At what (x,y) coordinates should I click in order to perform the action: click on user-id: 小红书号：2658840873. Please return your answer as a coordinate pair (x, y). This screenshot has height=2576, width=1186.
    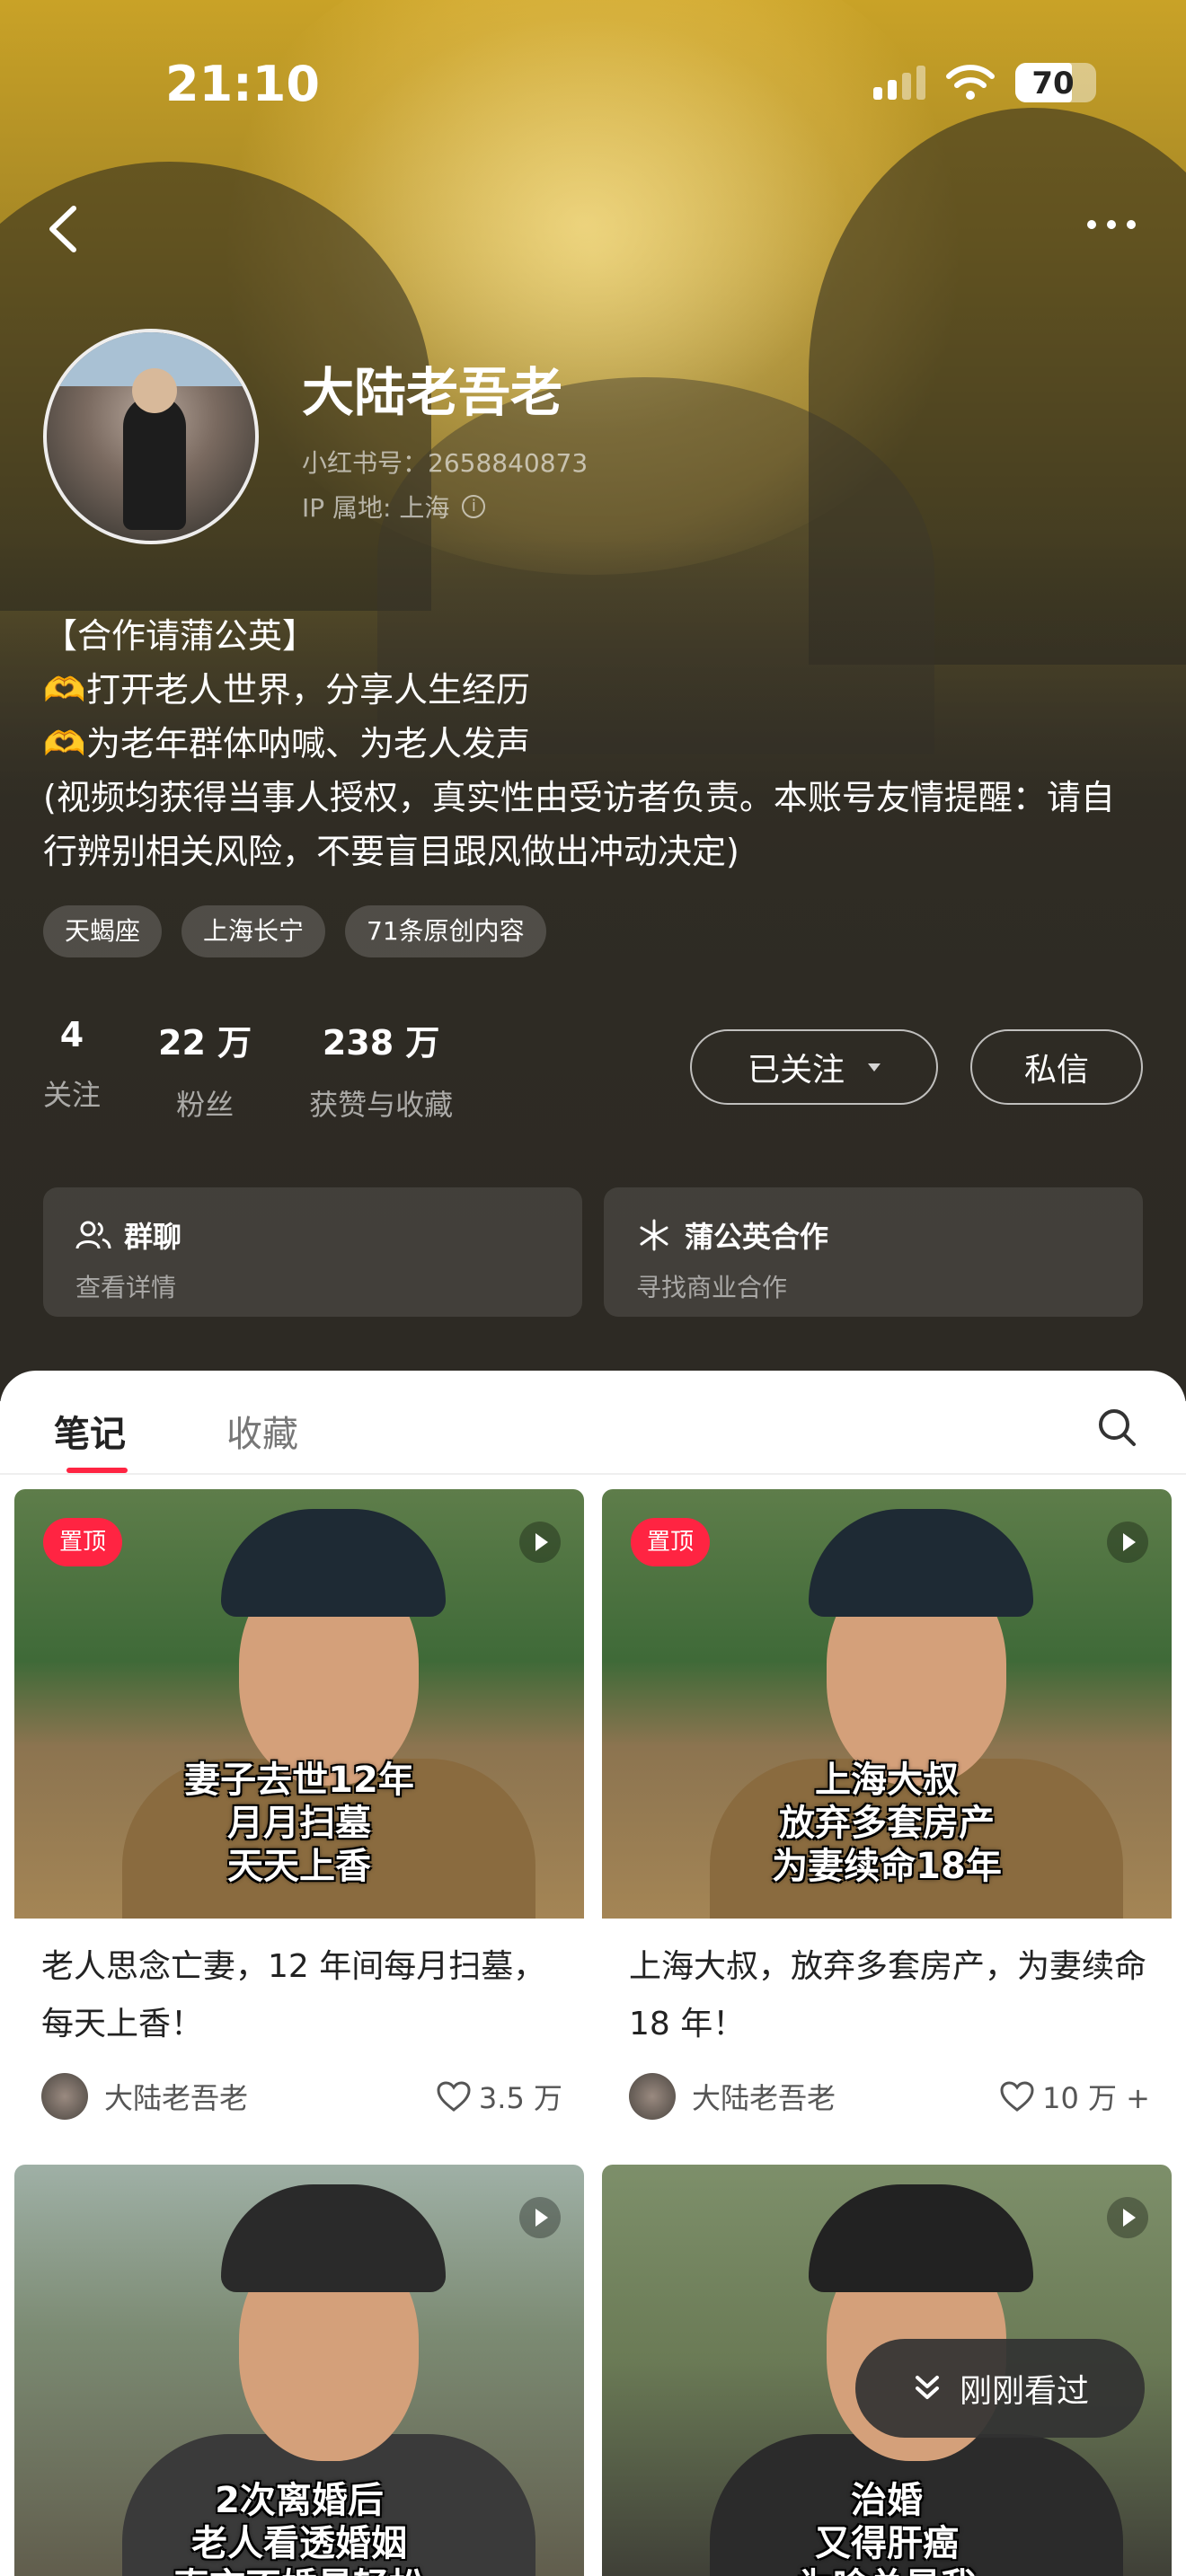
    Looking at the image, I should click on (445, 462).